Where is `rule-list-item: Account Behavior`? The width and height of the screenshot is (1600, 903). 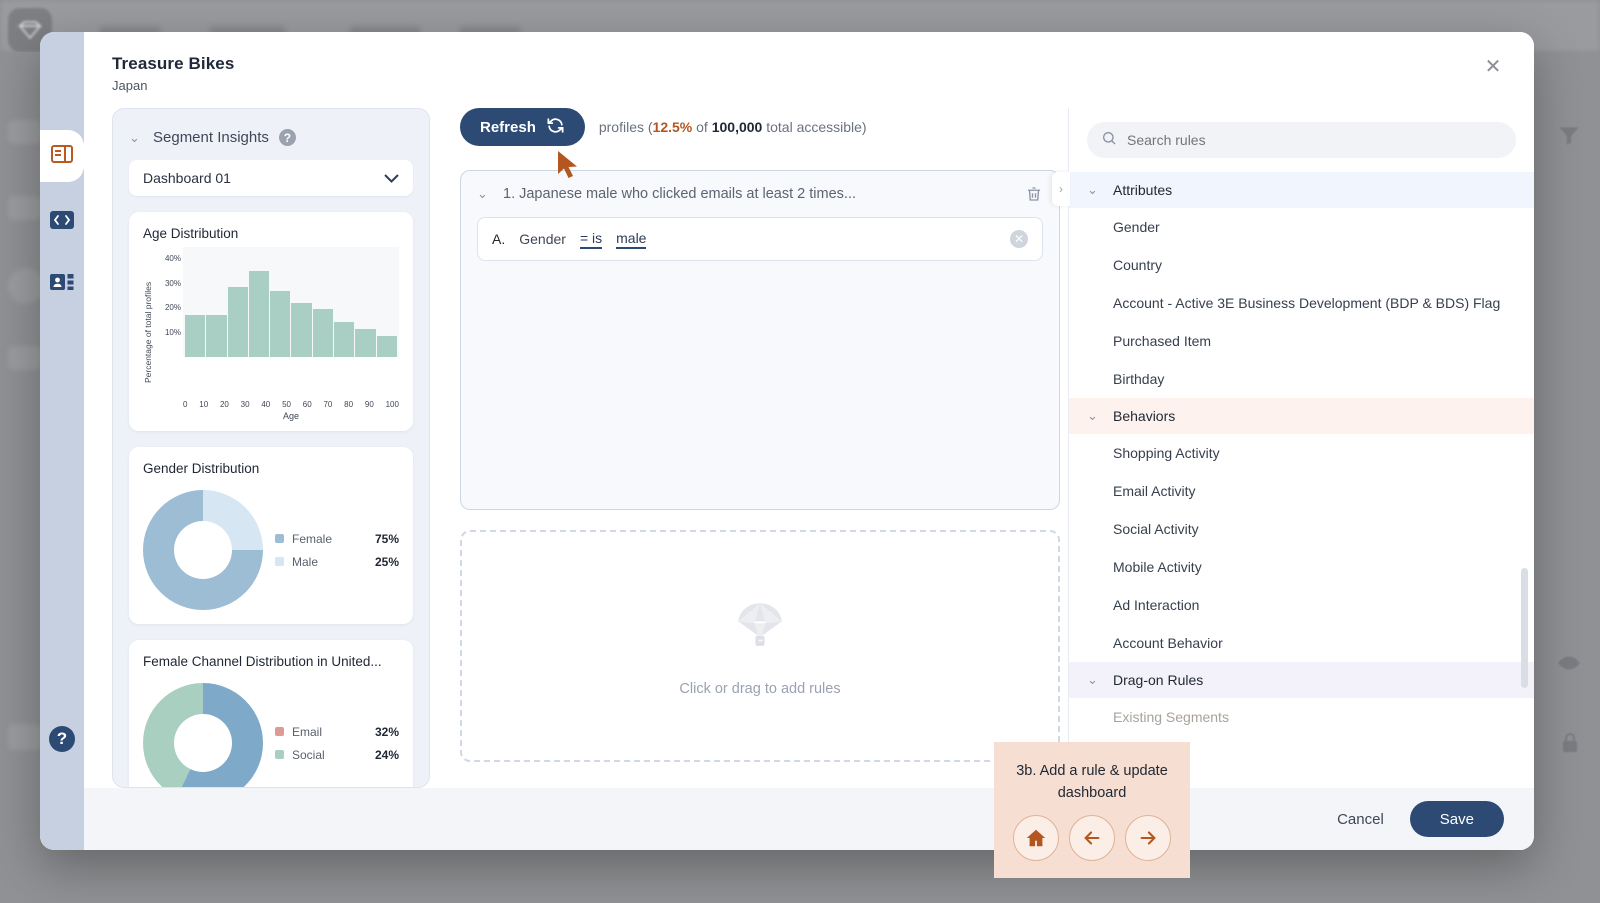
rule-list-item: Account Behavior is located at coordinates (1301, 643).